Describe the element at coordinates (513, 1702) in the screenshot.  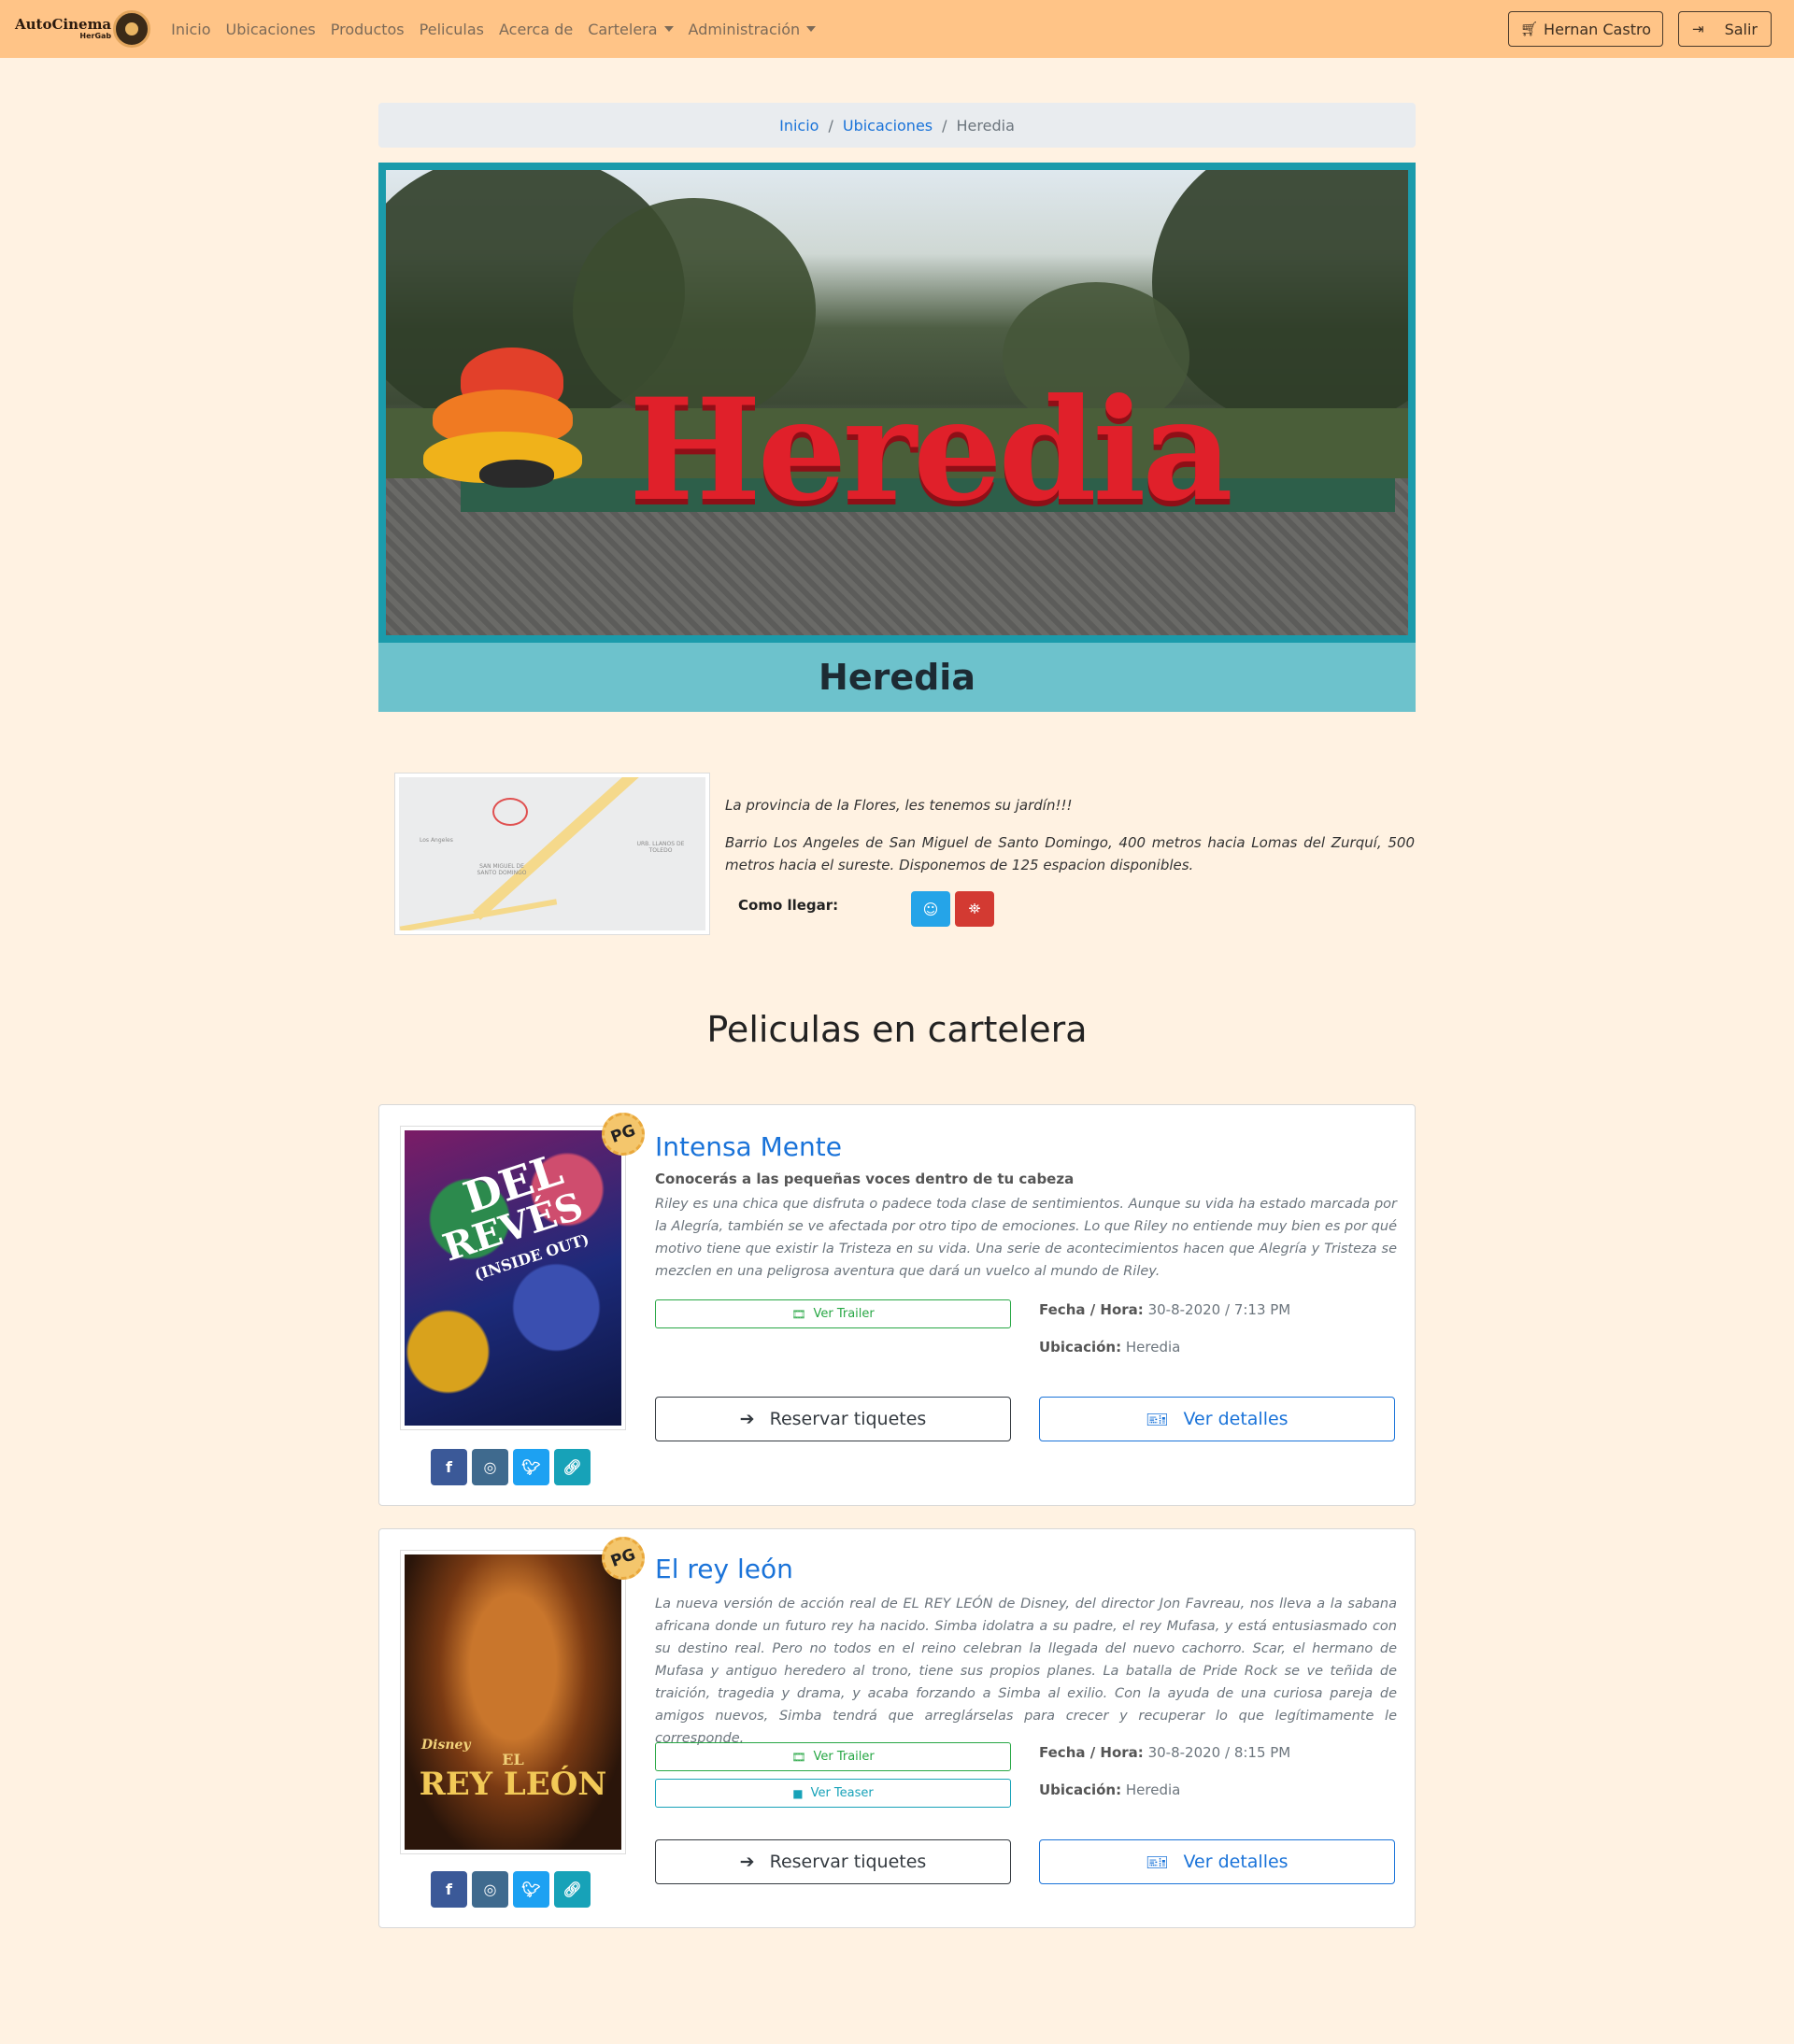
I see `movie-poster: Disney EL REY LEÓN` at that location.